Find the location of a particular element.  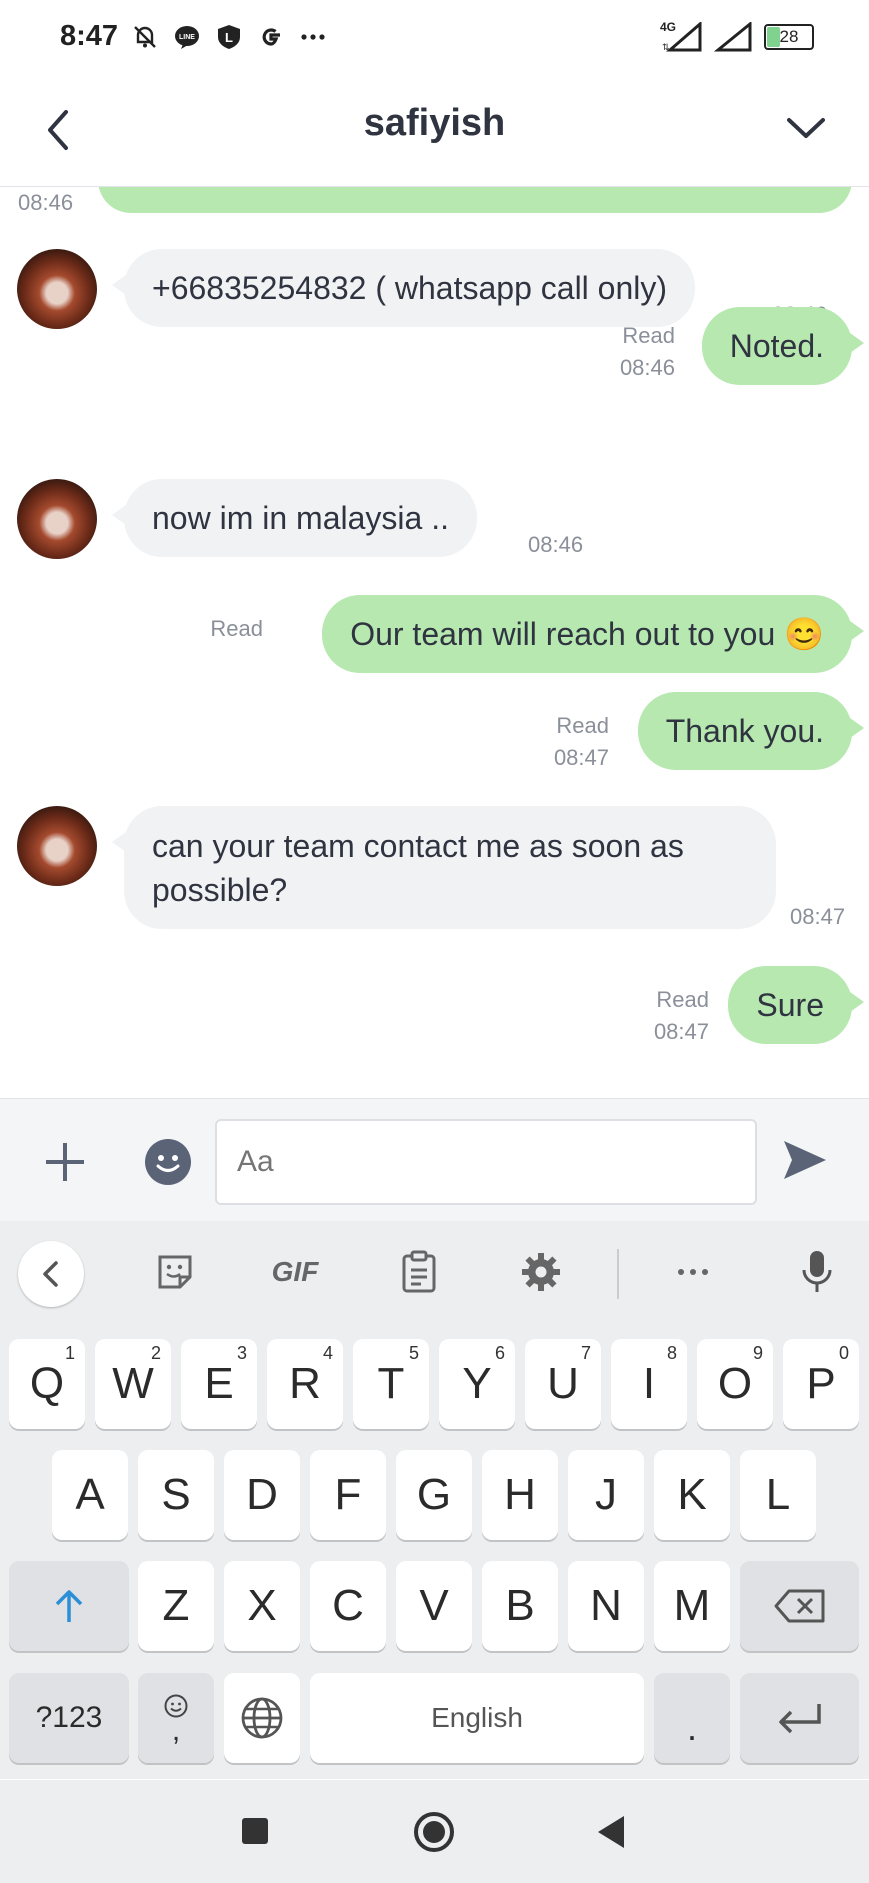

key-v: V is located at coordinates (434, 1606).